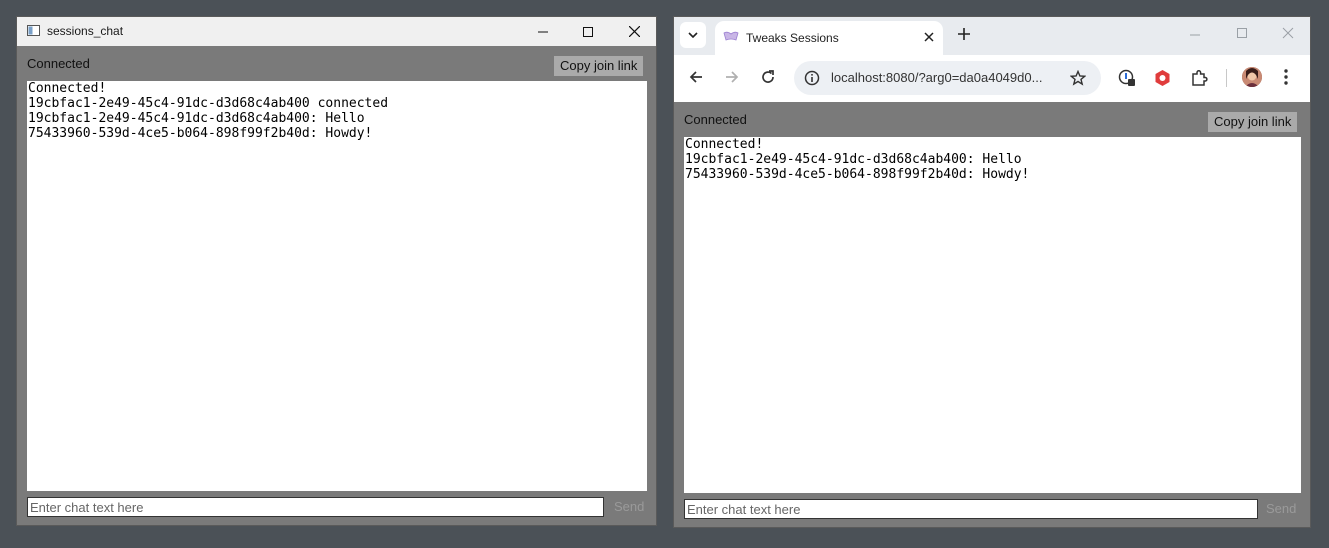 Image resolution: width=1329 pixels, height=548 pixels. Describe the element at coordinates (929, 37) in the screenshot. I see `tab-close-icon` at that location.